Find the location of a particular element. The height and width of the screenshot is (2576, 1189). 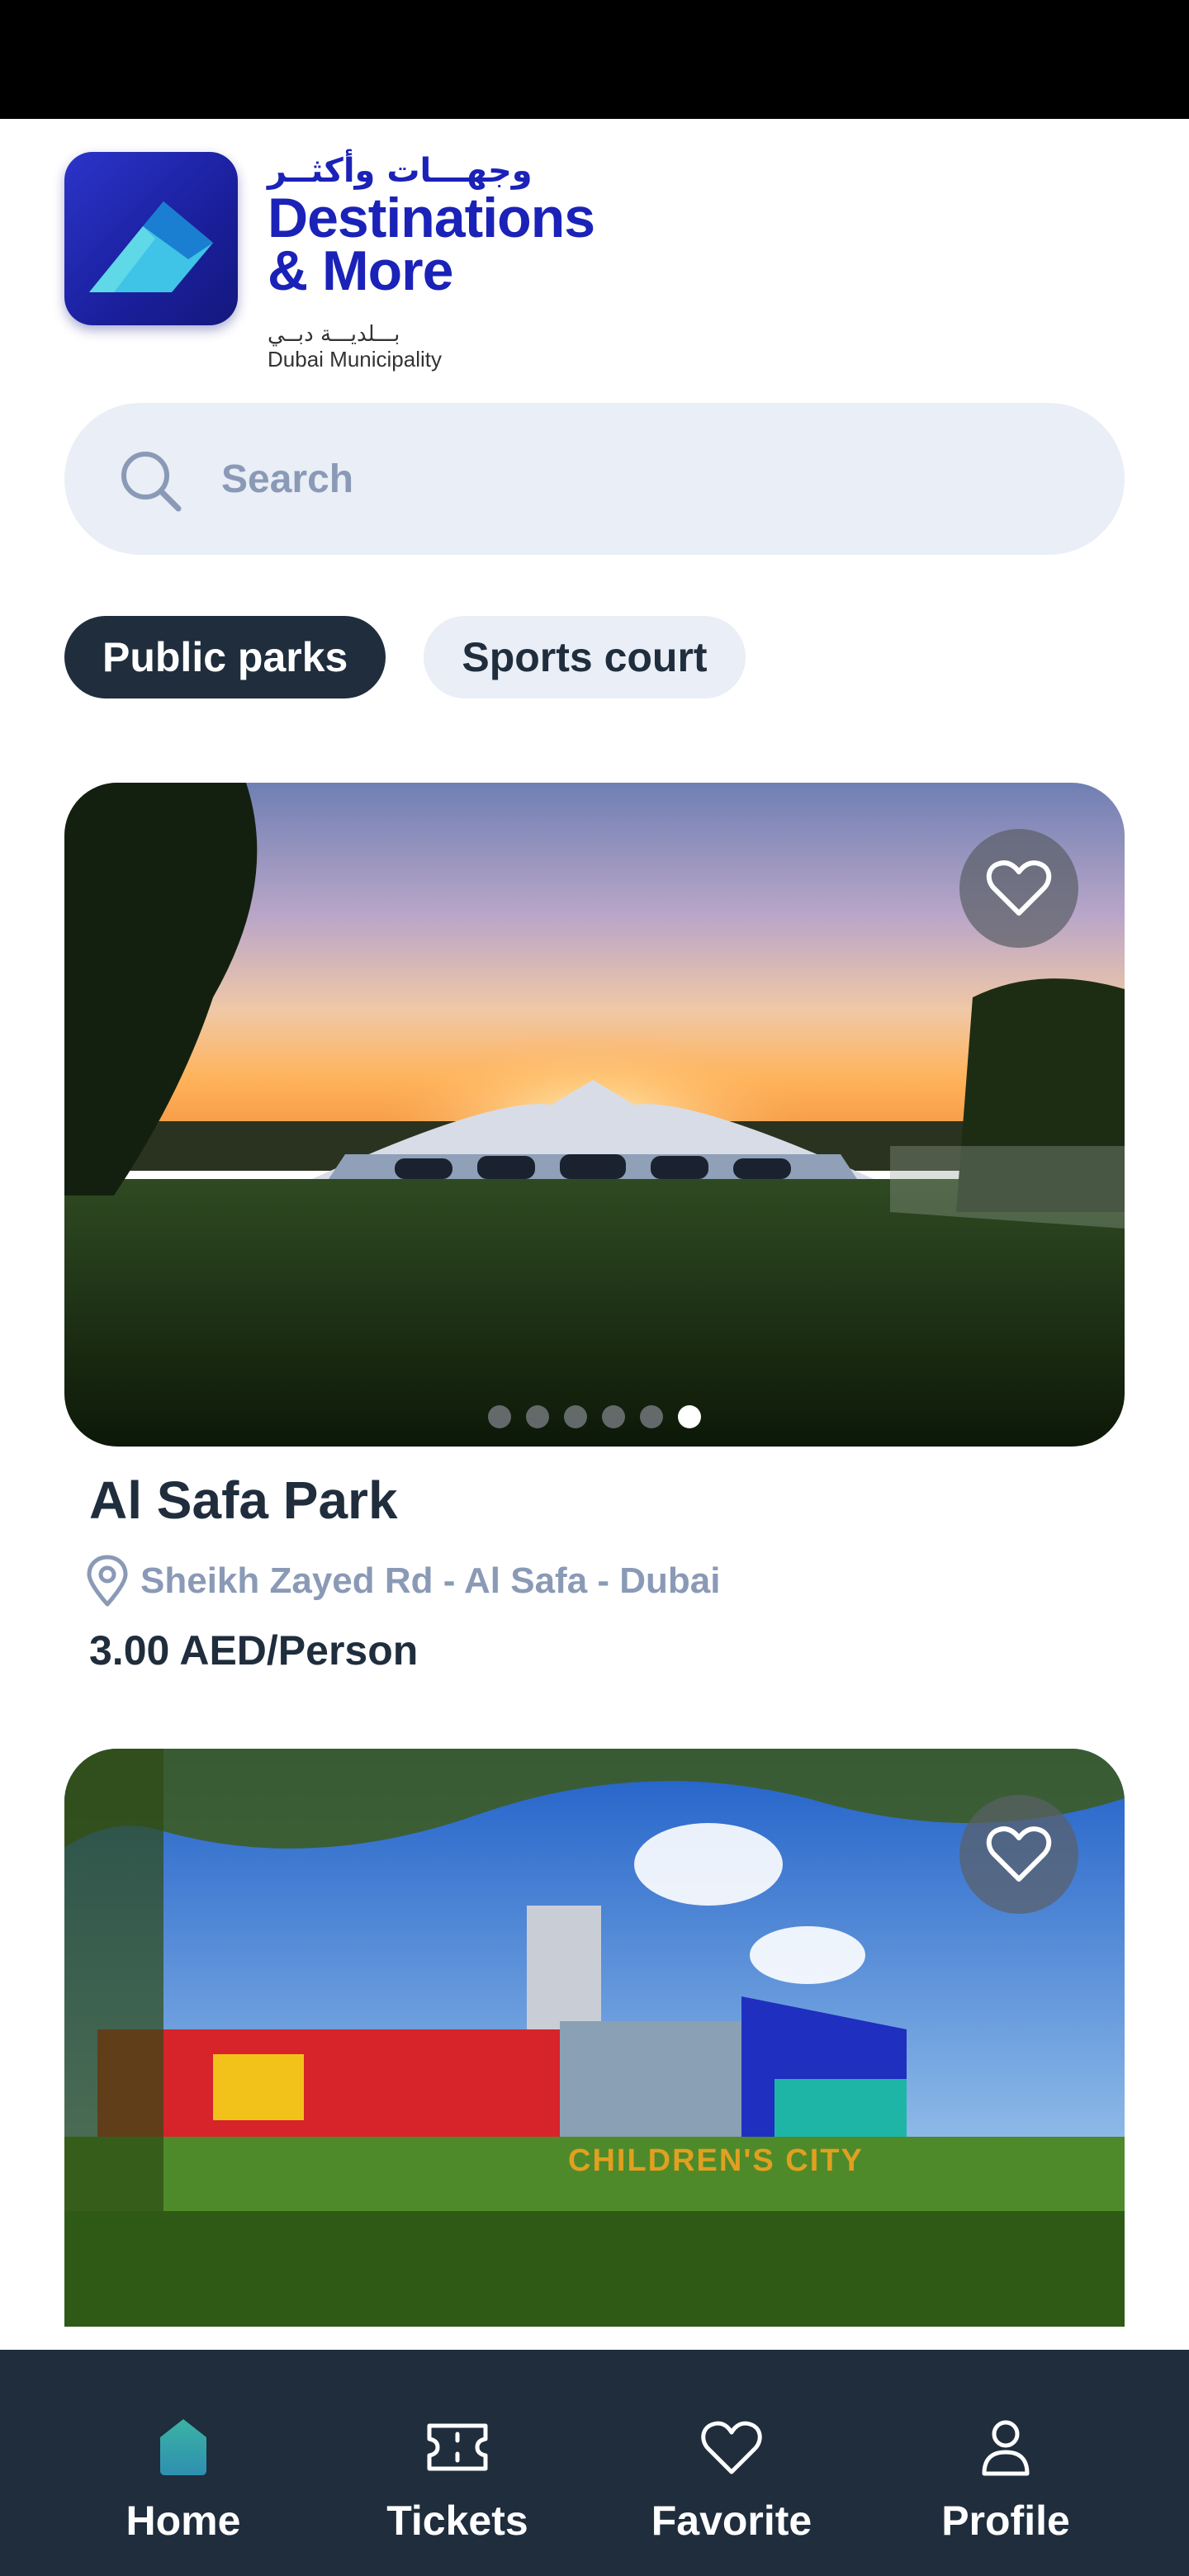

nav-label-home: Home is located at coordinates (183, 2521).